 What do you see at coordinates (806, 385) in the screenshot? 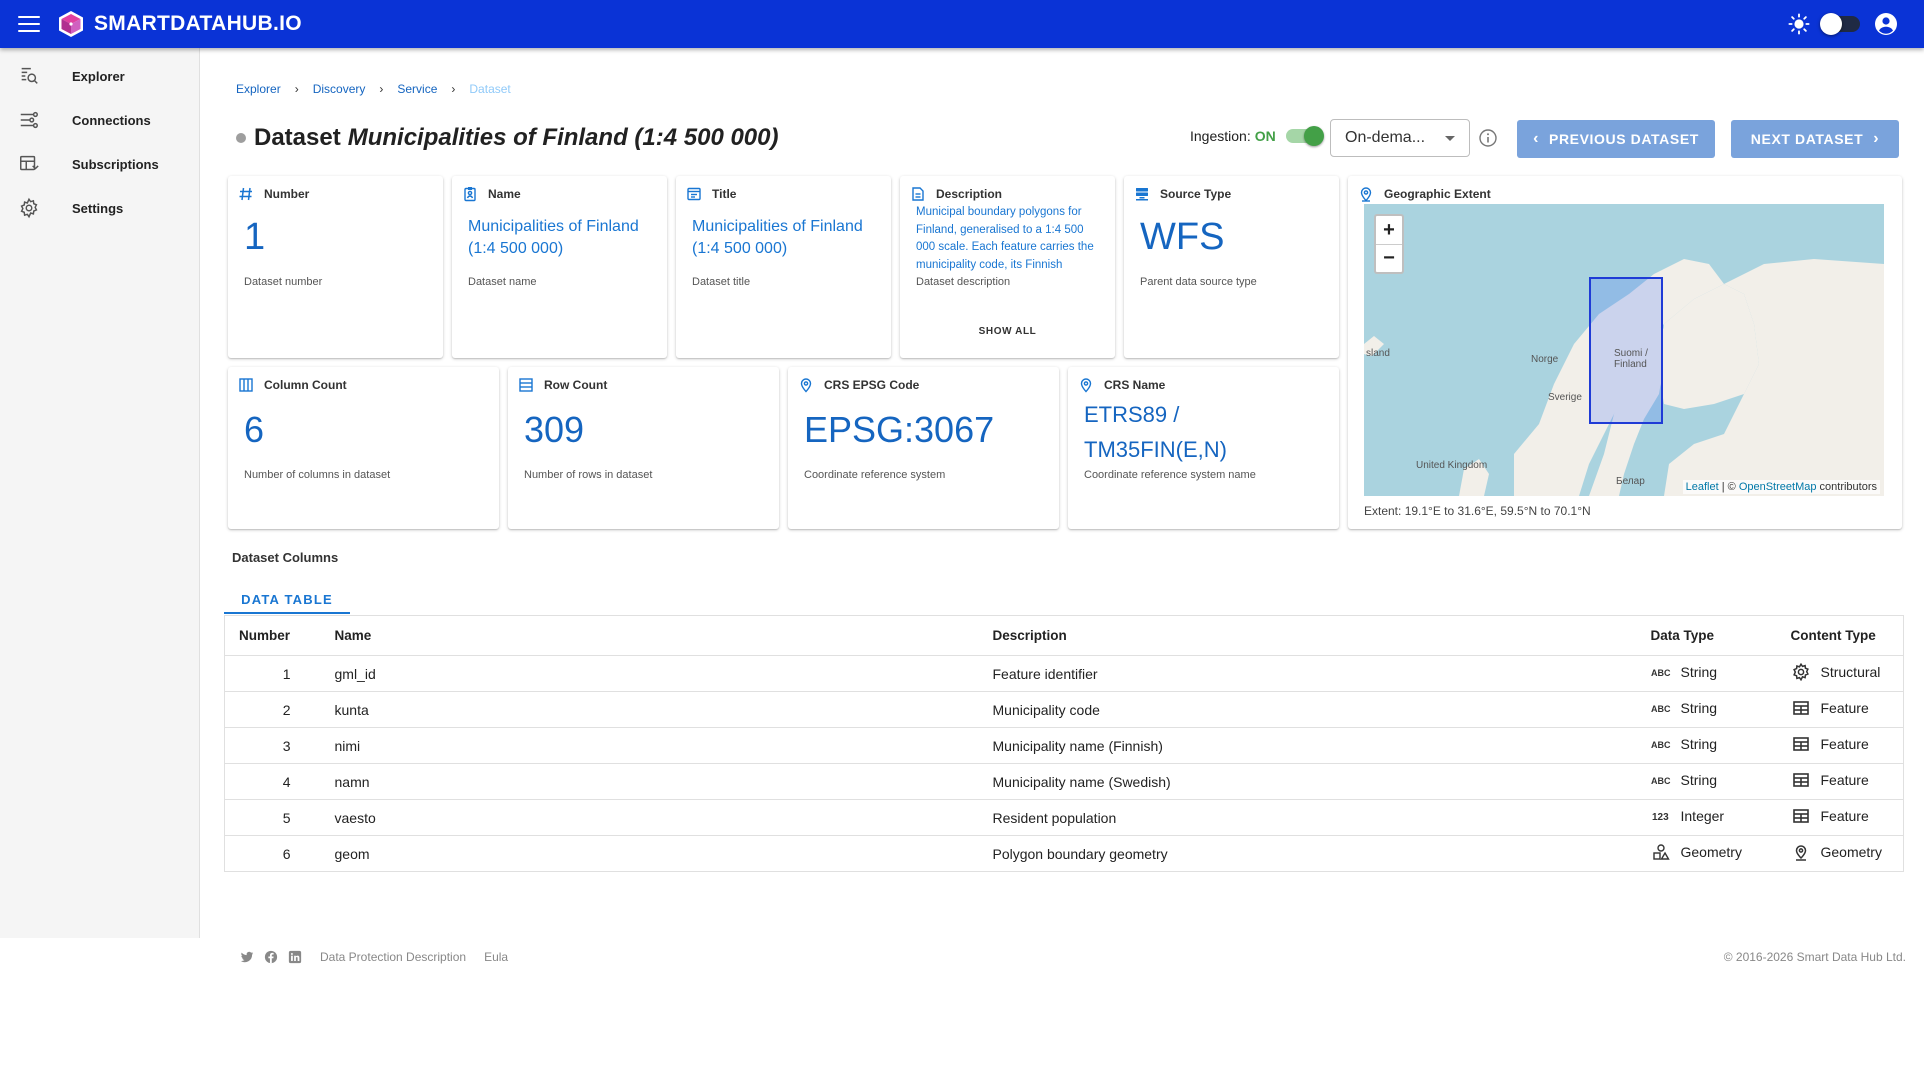
I see `location-icon` at bounding box center [806, 385].